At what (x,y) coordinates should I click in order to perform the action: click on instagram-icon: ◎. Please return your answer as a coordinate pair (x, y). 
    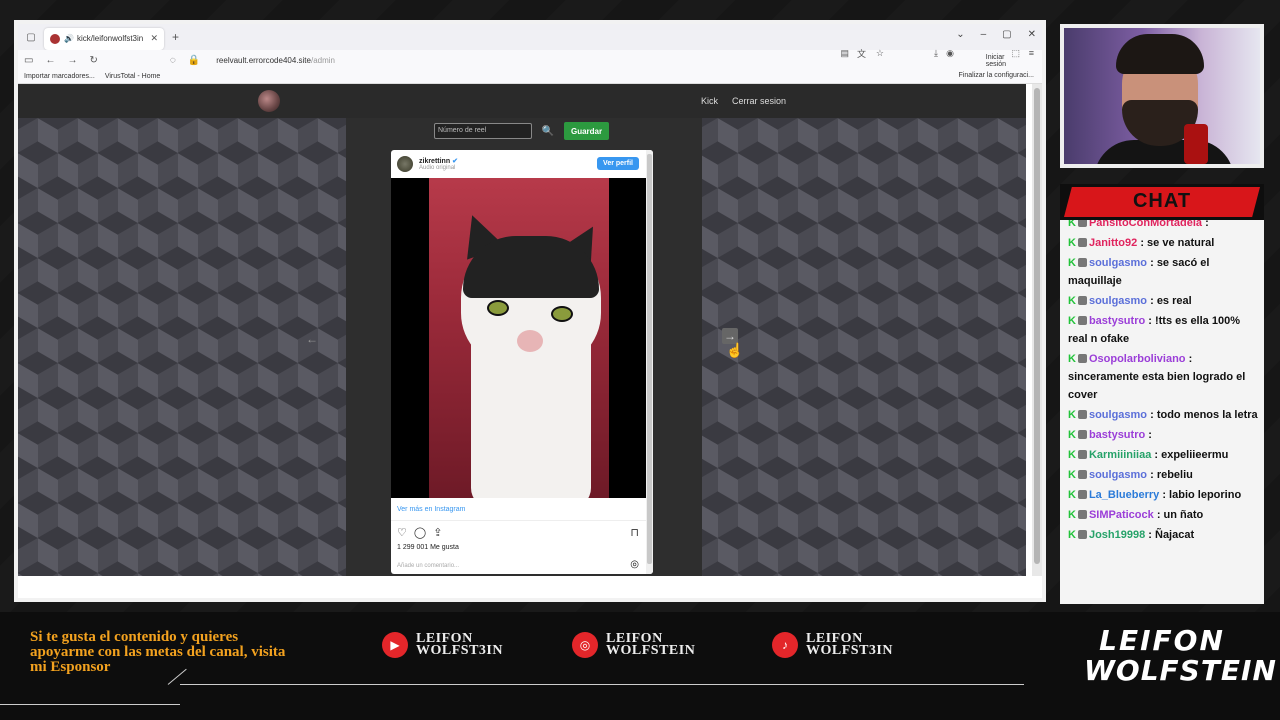
    Looking at the image, I should click on (634, 564).